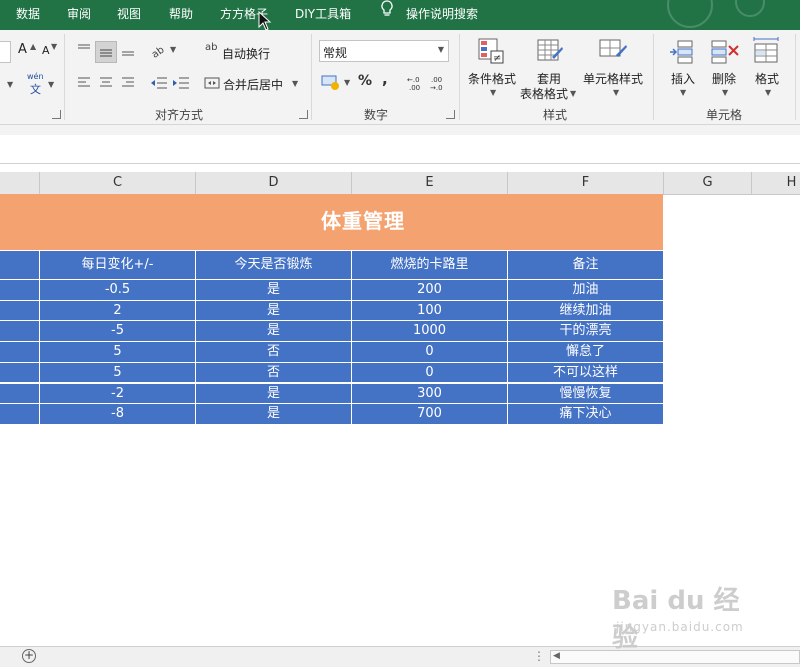 This screenshot has height=667, width=800. I want to click on orientation-dropdown-icon: ▼, so click(173, 49).